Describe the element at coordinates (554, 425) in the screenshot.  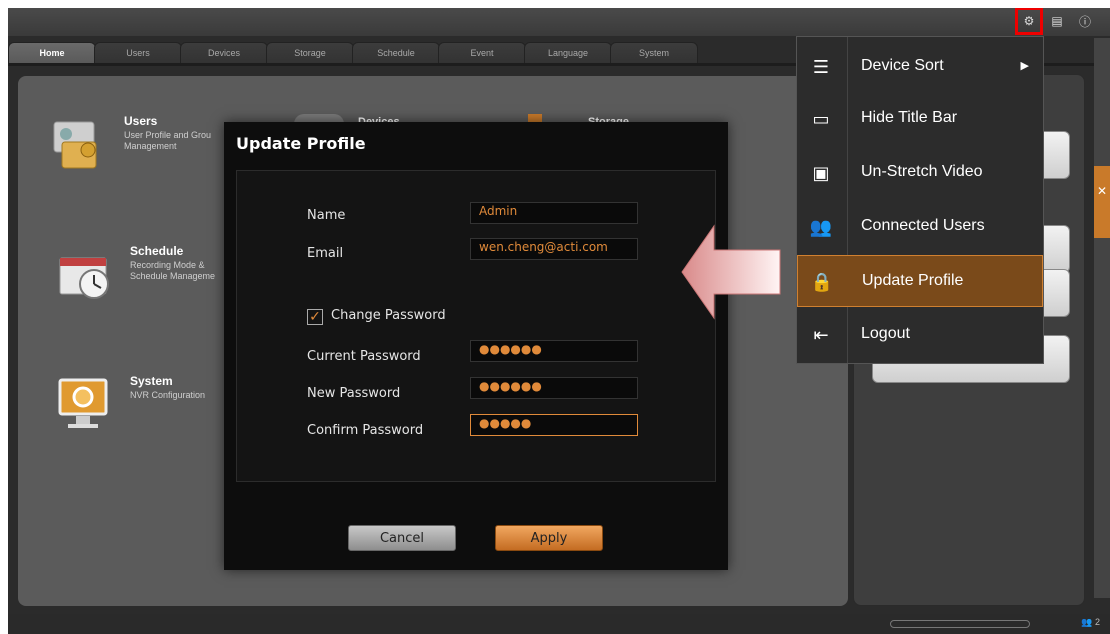
I see `confirm-password-field: ●●●●●` at that location.